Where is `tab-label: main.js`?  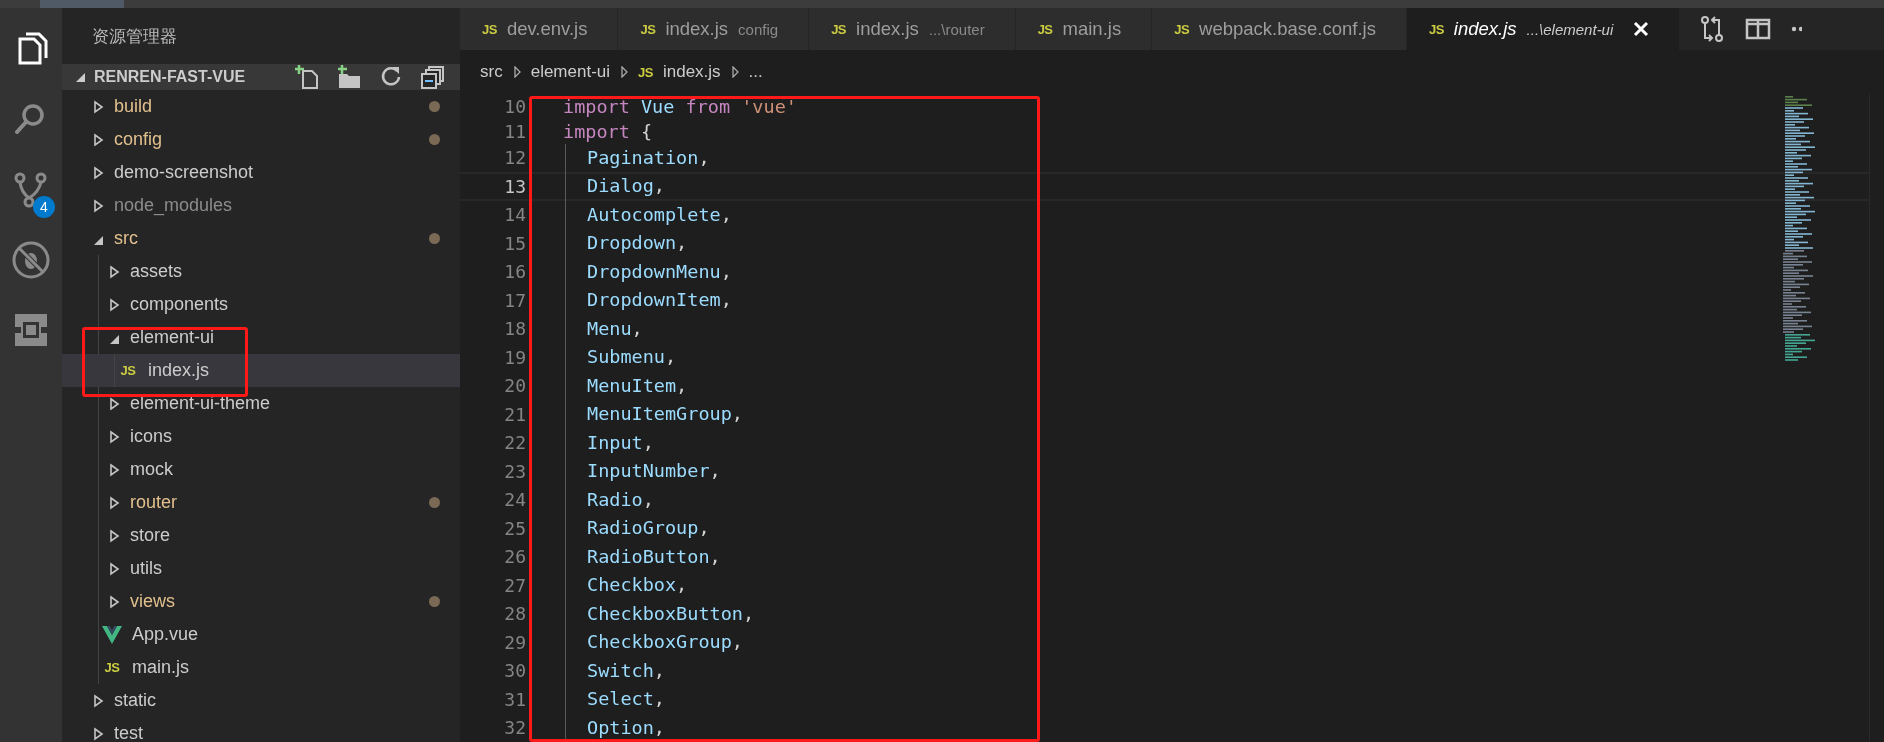
tab-label: main.js is located at coordinates (1092, 29).